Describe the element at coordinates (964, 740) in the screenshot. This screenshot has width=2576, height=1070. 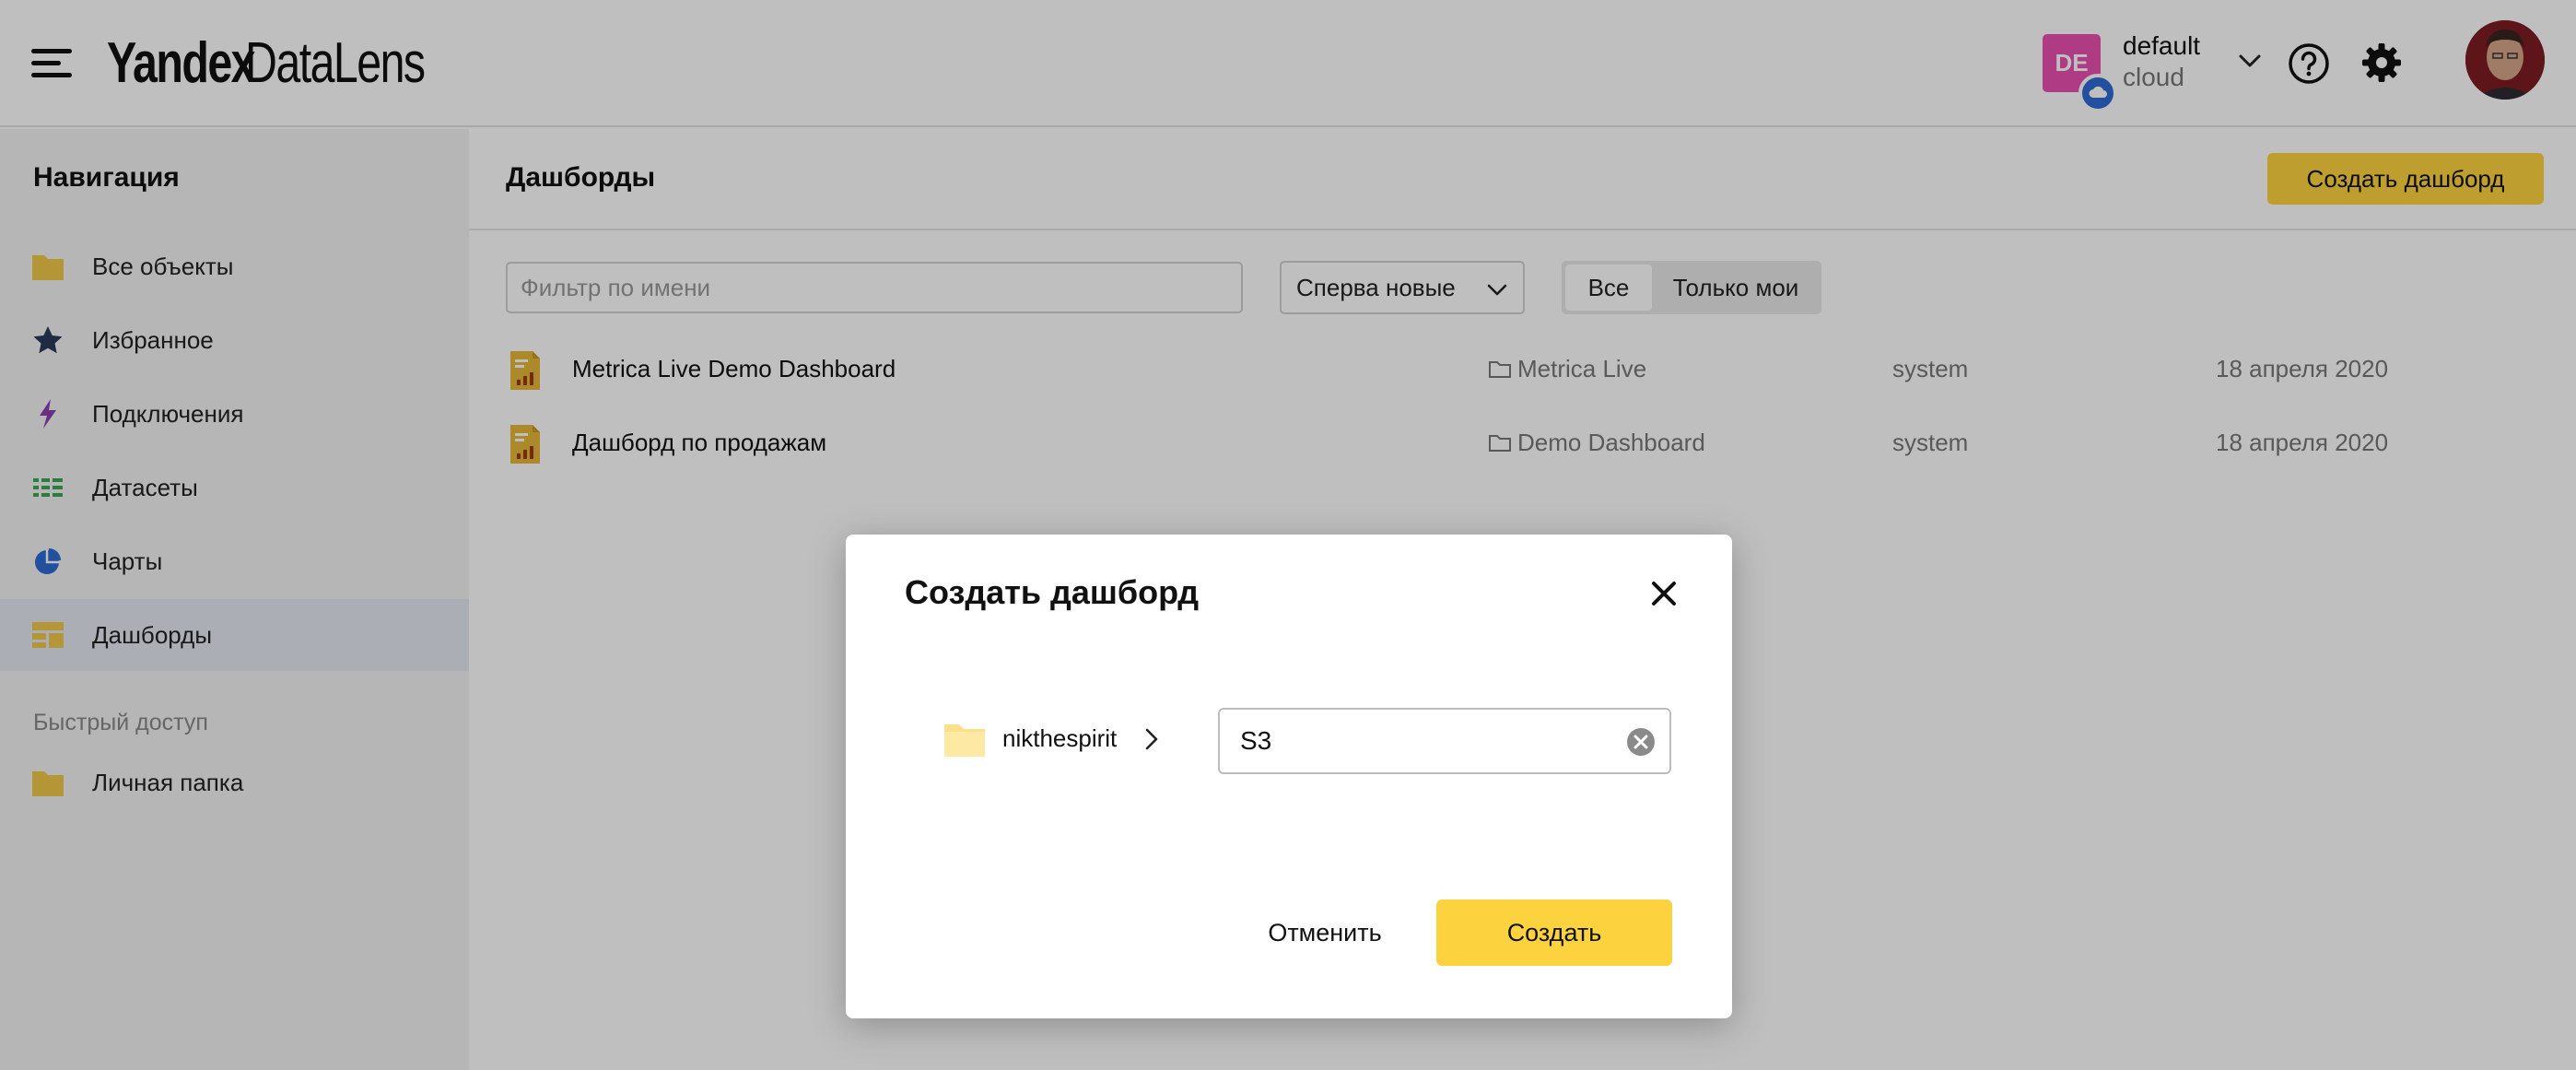
I see `folder-icon` at that location.